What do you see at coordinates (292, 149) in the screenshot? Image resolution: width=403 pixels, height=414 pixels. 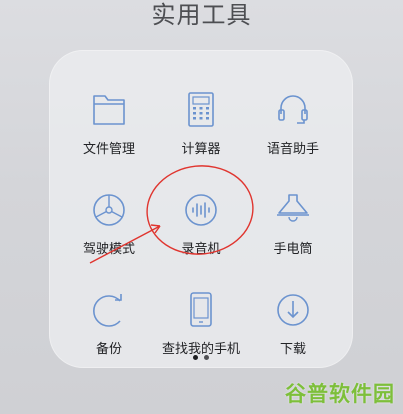 I see `app-label: 语音助手` at bounding box center [292, 149].